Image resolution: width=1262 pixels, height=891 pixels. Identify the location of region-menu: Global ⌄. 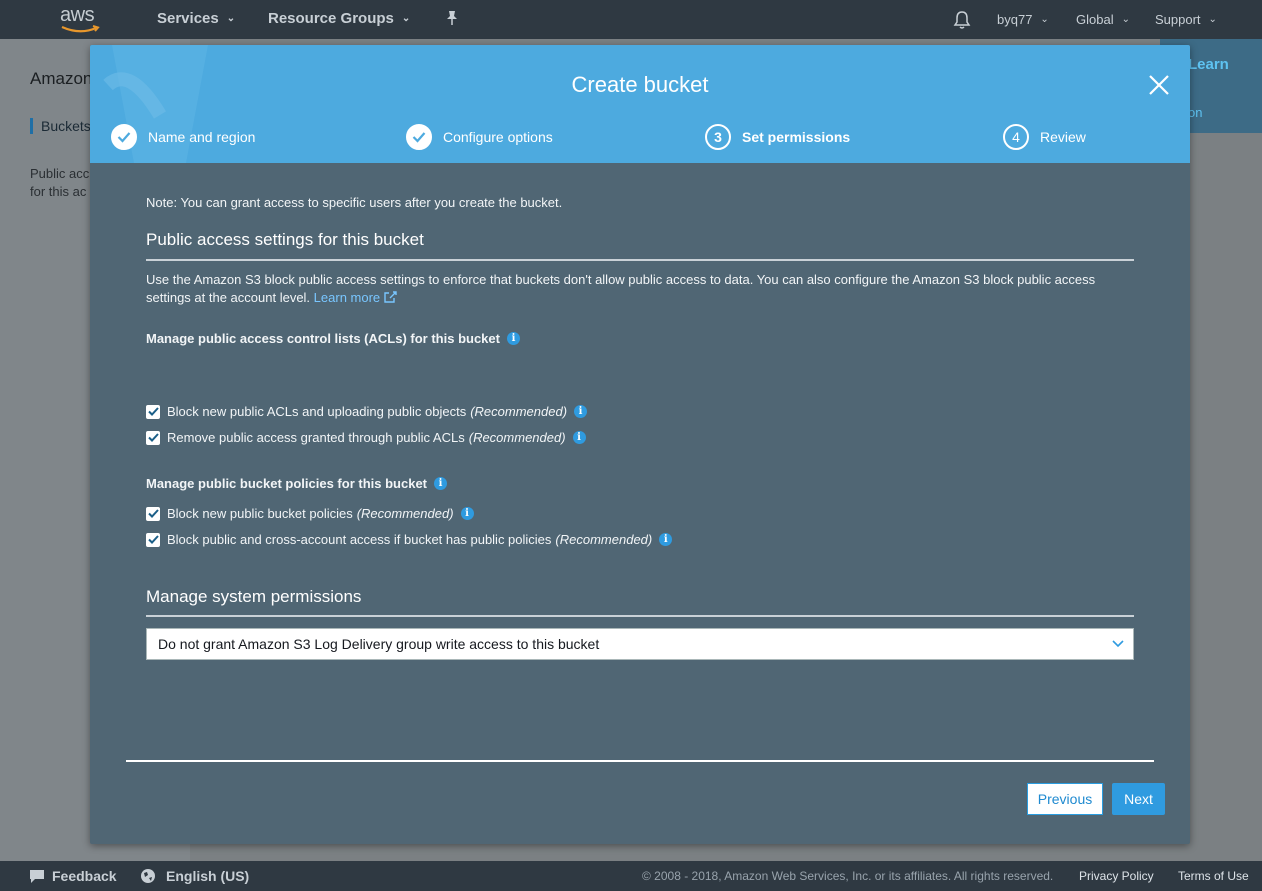
(1103, 19).